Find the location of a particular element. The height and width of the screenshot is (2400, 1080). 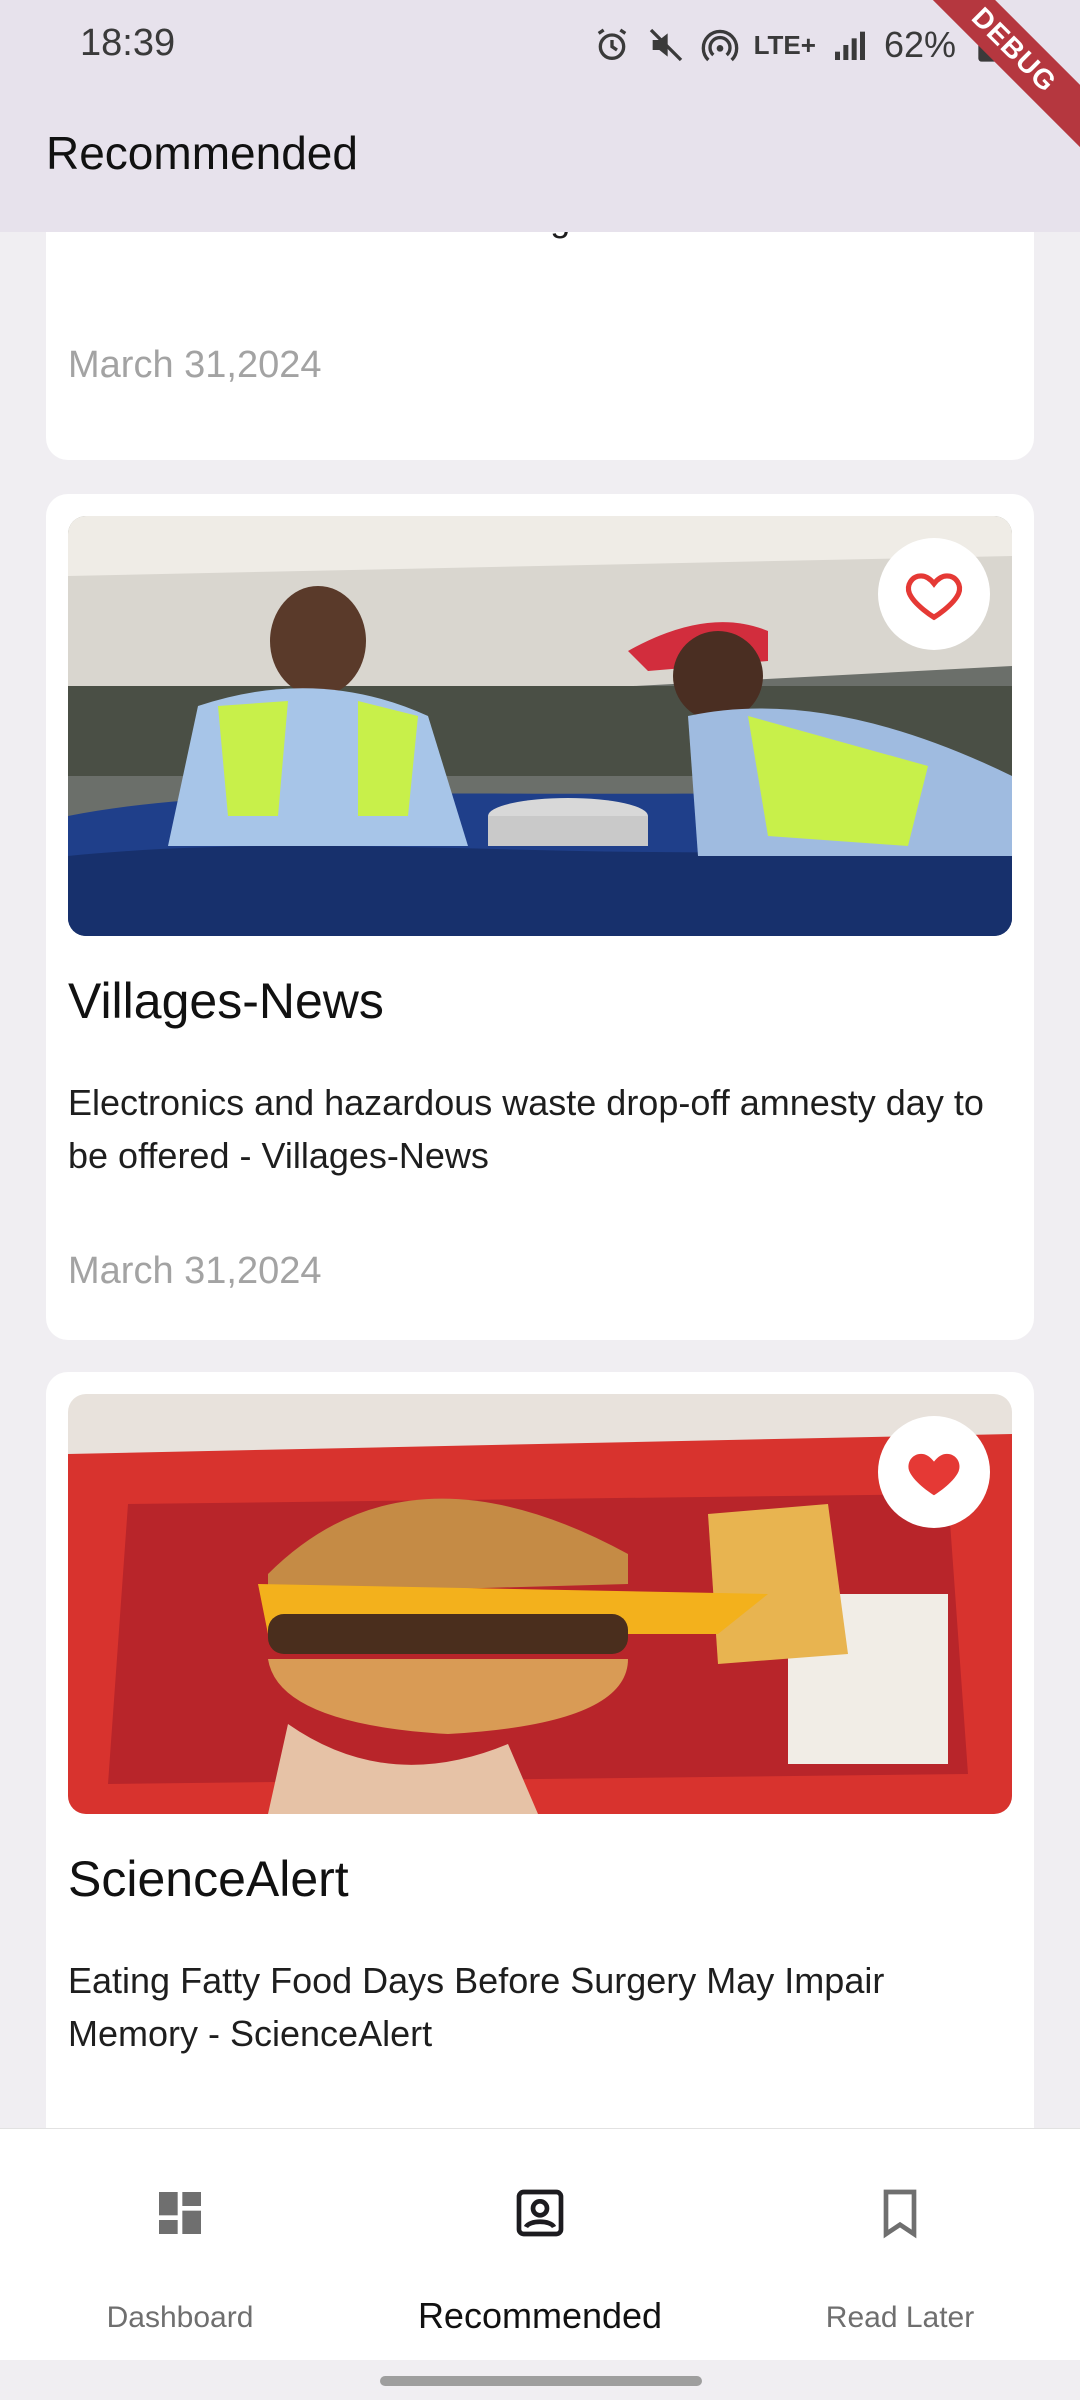

portrait-icon is located at coordinates (540, 2213).